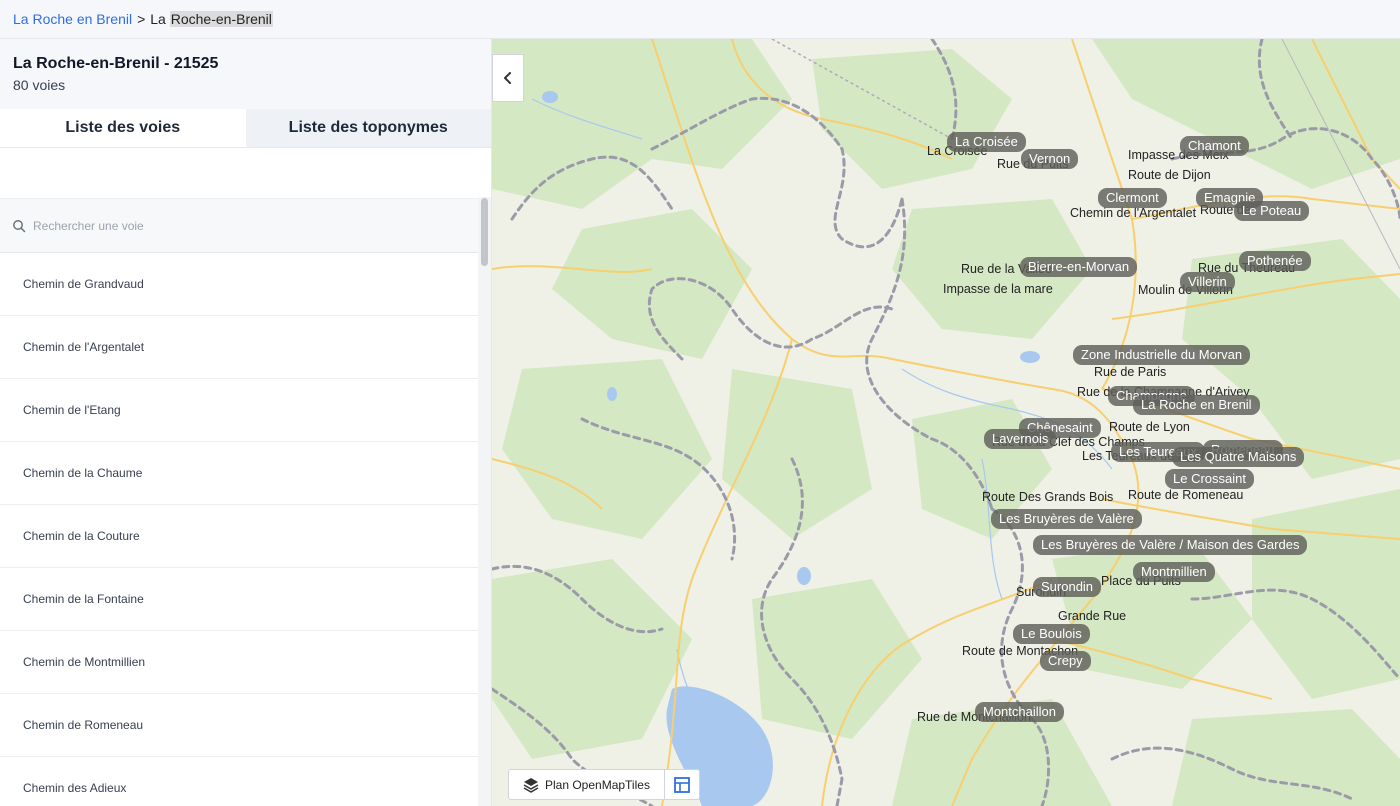 This screenshot has width=1400, height=806. What do you see at coordinates (239, 536) in the screenshot?
I see `list-item: Chemin de la Couture` at bounding box center [239, 536].